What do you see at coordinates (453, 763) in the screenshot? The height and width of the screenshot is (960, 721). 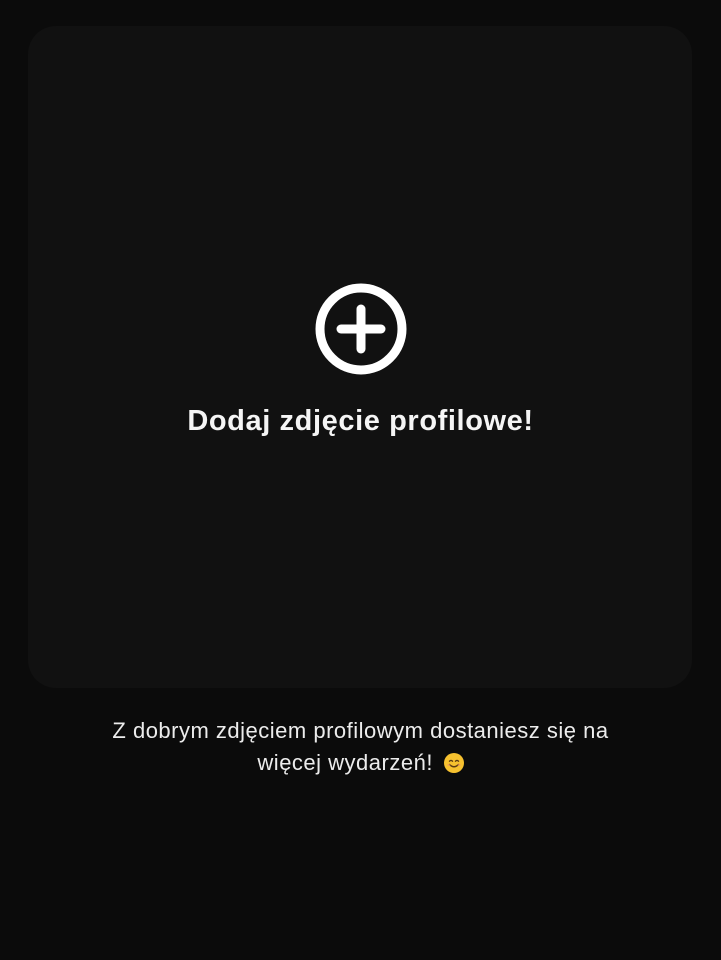 I see `smiling-face-icon` at bounding box center [453, 763].